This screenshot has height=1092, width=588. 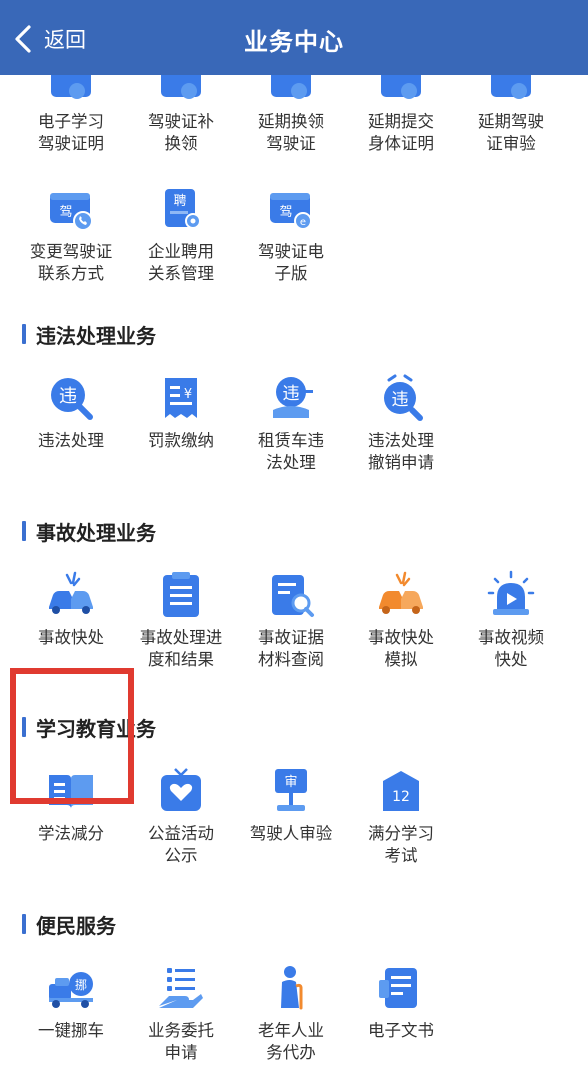 I want to click on grid-item-label: 违法处理 撤销申请, so click(x=401, y=451).